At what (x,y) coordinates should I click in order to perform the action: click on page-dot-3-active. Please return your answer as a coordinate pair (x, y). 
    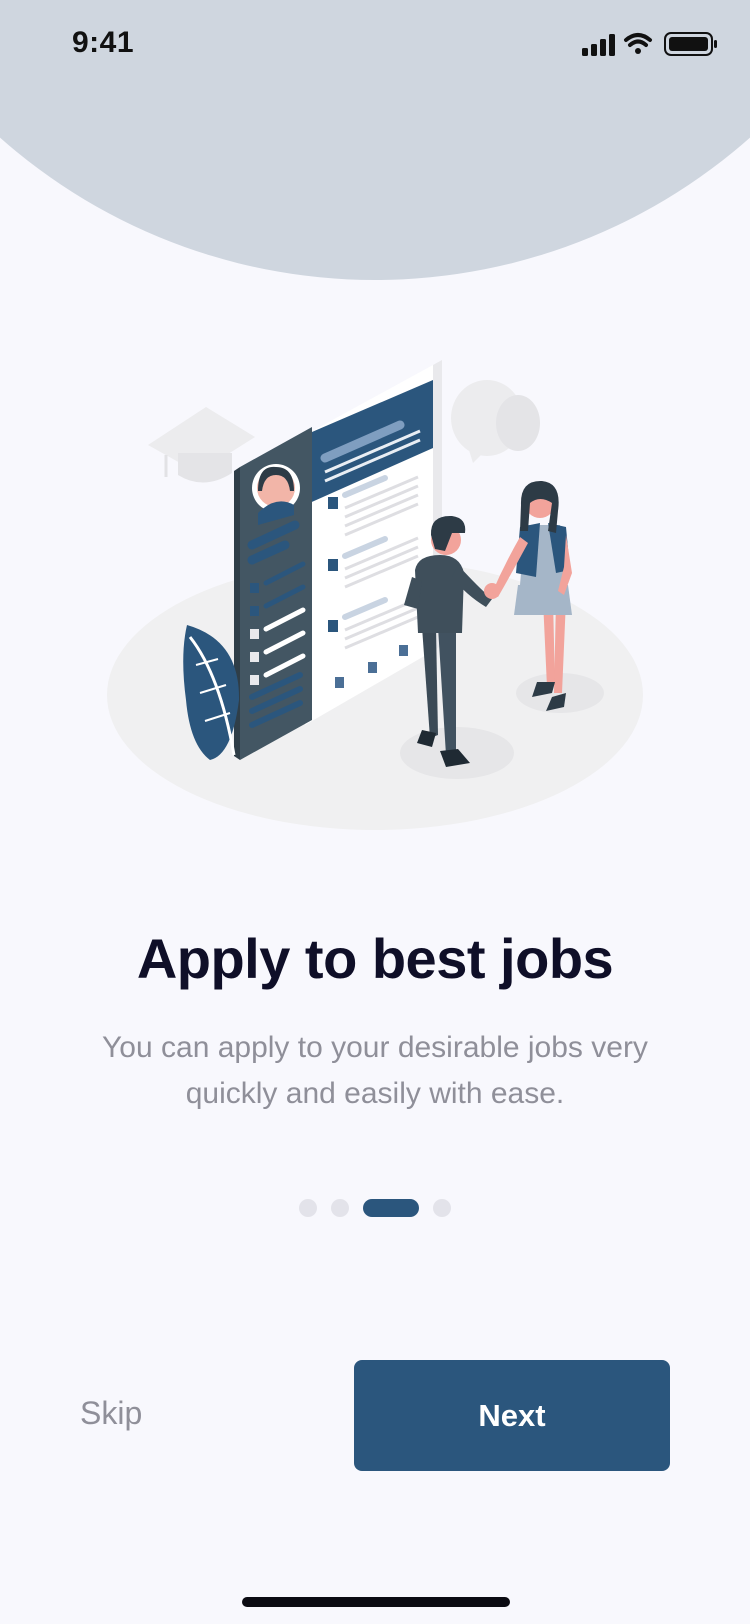
    Looking at the image, I should click on (391, 1208).